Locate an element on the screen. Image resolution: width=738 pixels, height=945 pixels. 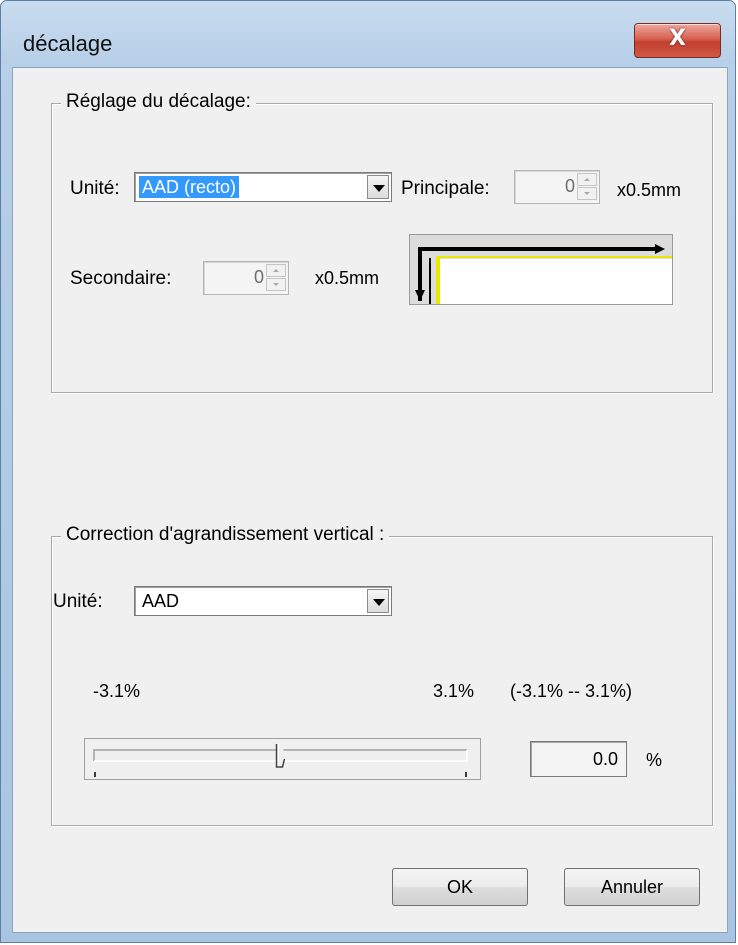
offset-unit-label: Unité: is located at coordinates (95, 188).